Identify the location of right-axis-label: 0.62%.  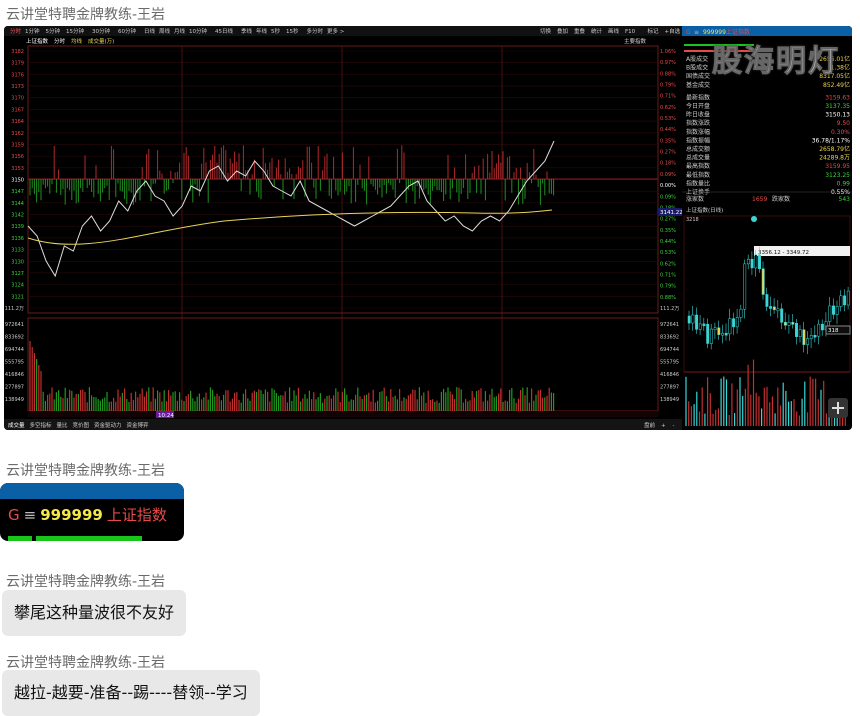
(668, 108).